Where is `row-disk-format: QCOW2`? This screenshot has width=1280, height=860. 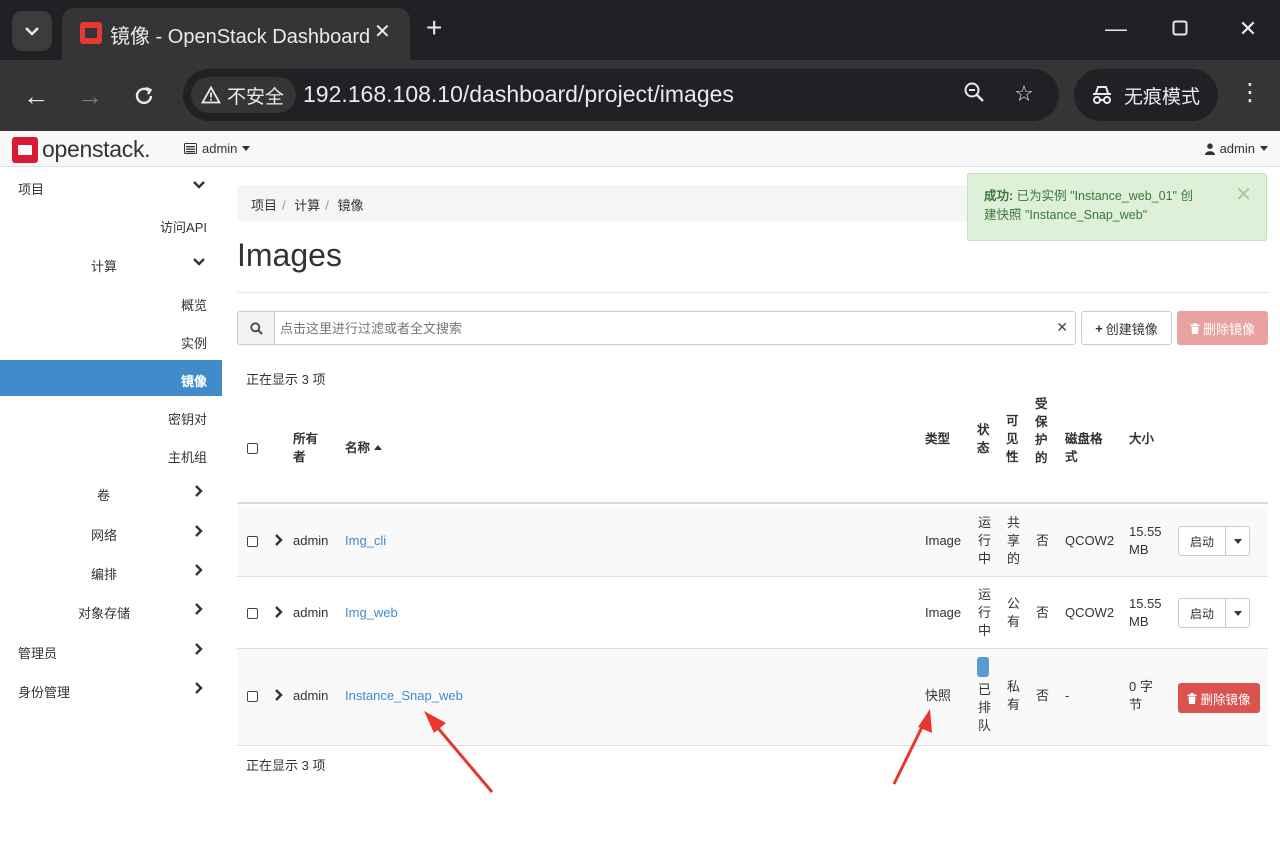 row-disk-format: QCOW2 is located at coordinates (1090, 540).